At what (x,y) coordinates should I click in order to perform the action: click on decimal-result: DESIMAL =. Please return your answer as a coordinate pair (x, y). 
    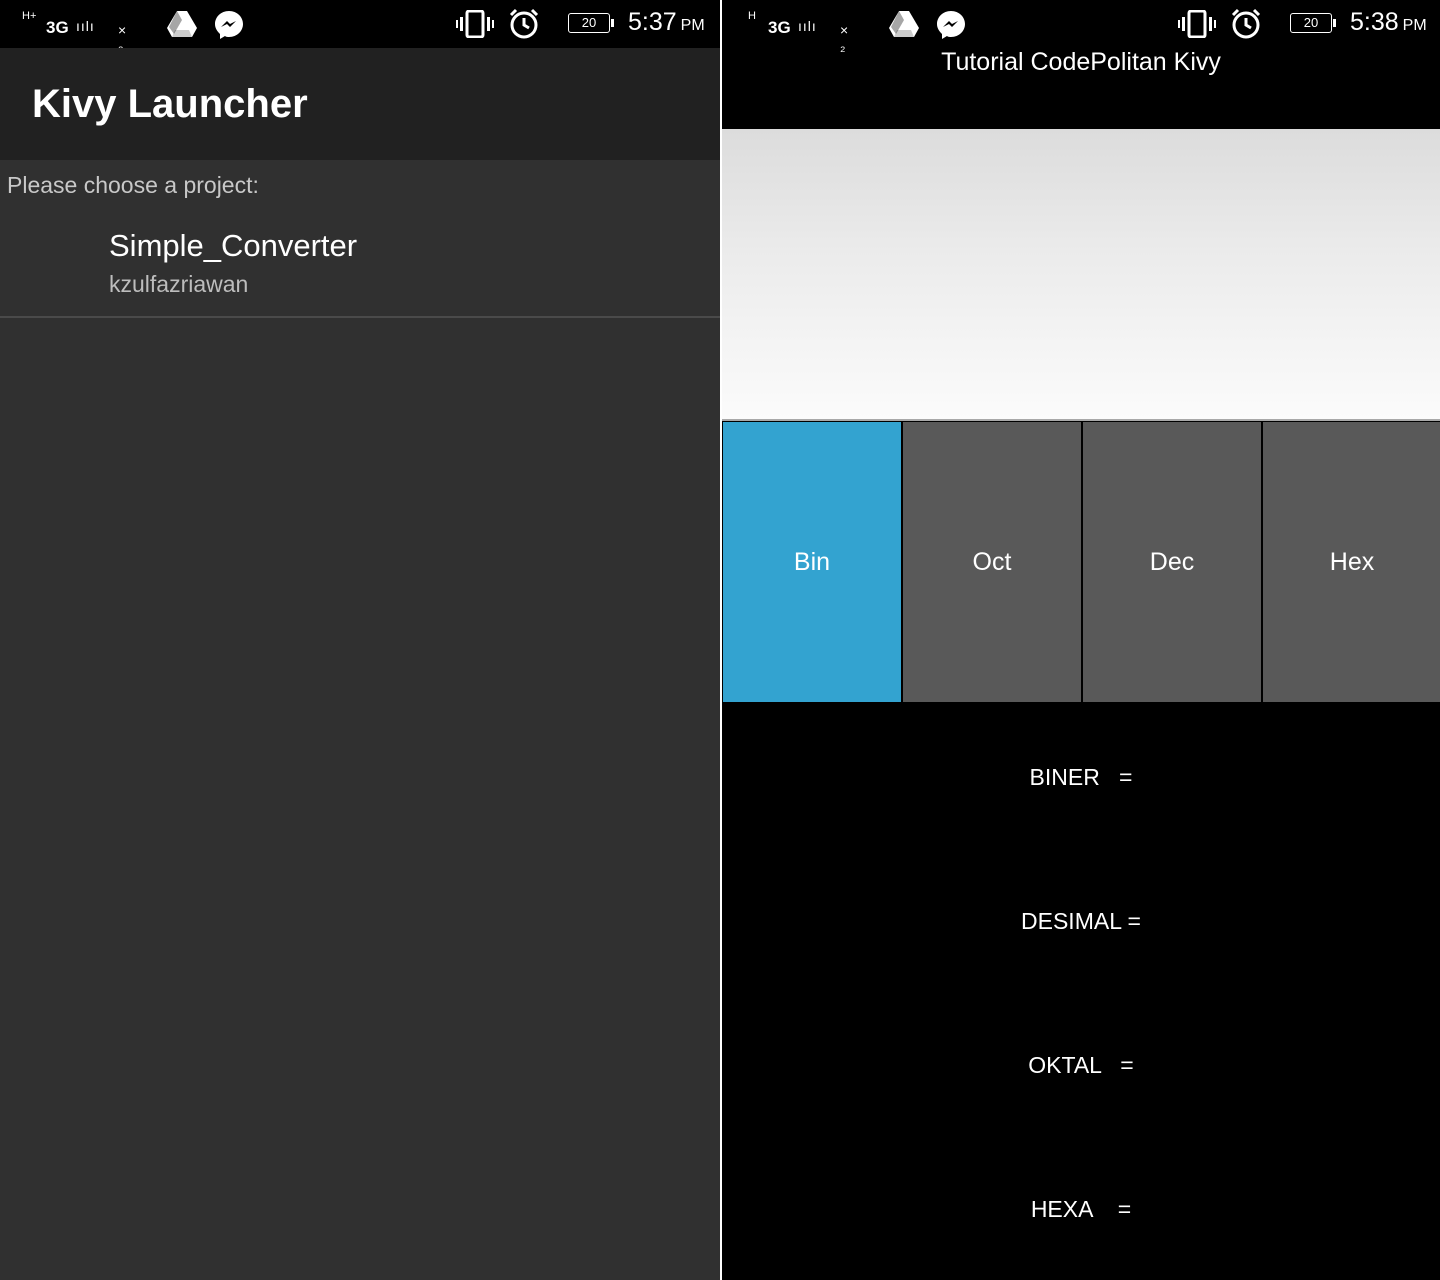
    Looking at the image, I should click on (1081, 921).